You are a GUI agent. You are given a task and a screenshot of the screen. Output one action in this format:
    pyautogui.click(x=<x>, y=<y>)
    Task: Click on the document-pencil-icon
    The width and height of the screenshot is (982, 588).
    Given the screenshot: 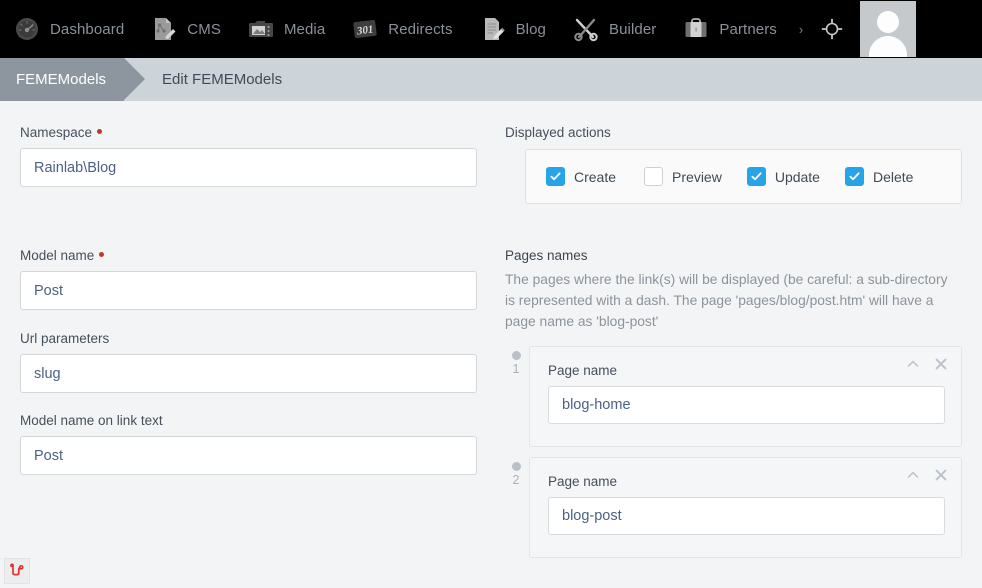 What is the action you would take?
    pyautogui.click(x=493, y=29)
    